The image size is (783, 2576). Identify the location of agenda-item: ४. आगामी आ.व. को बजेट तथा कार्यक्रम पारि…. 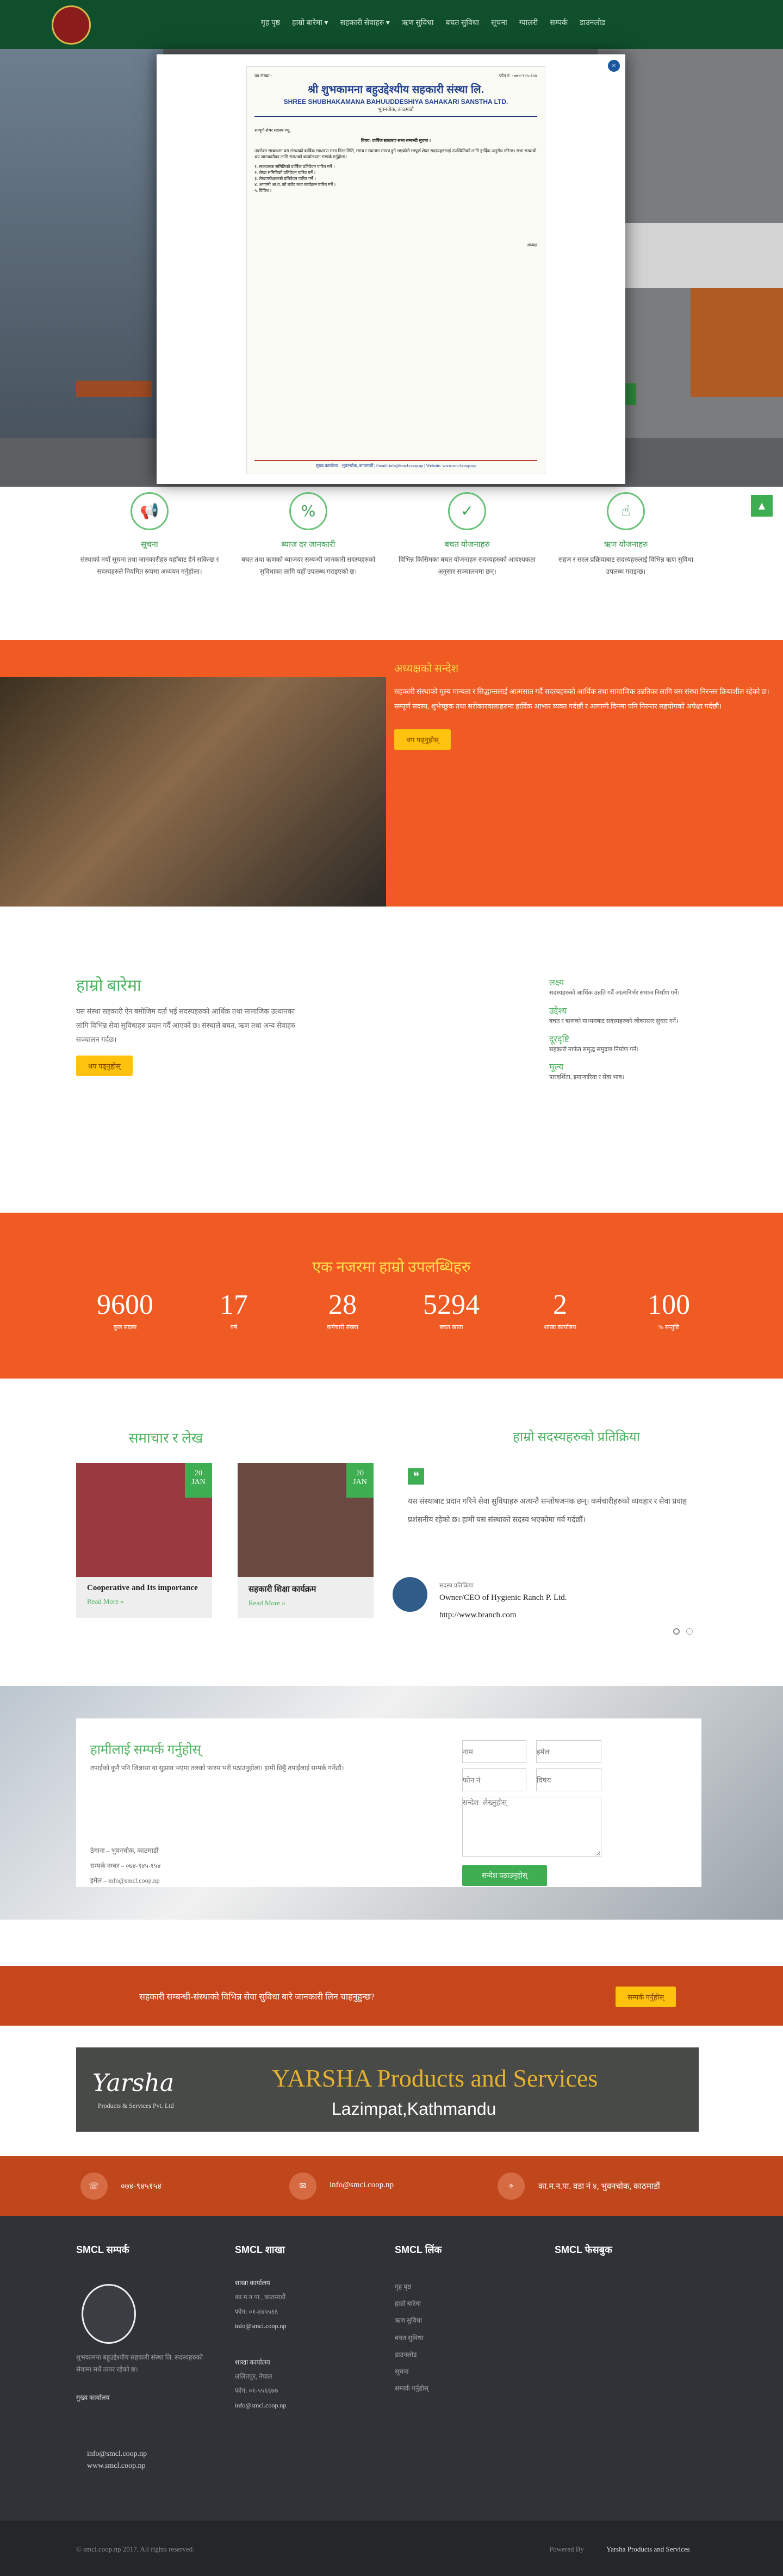
(295, 185).